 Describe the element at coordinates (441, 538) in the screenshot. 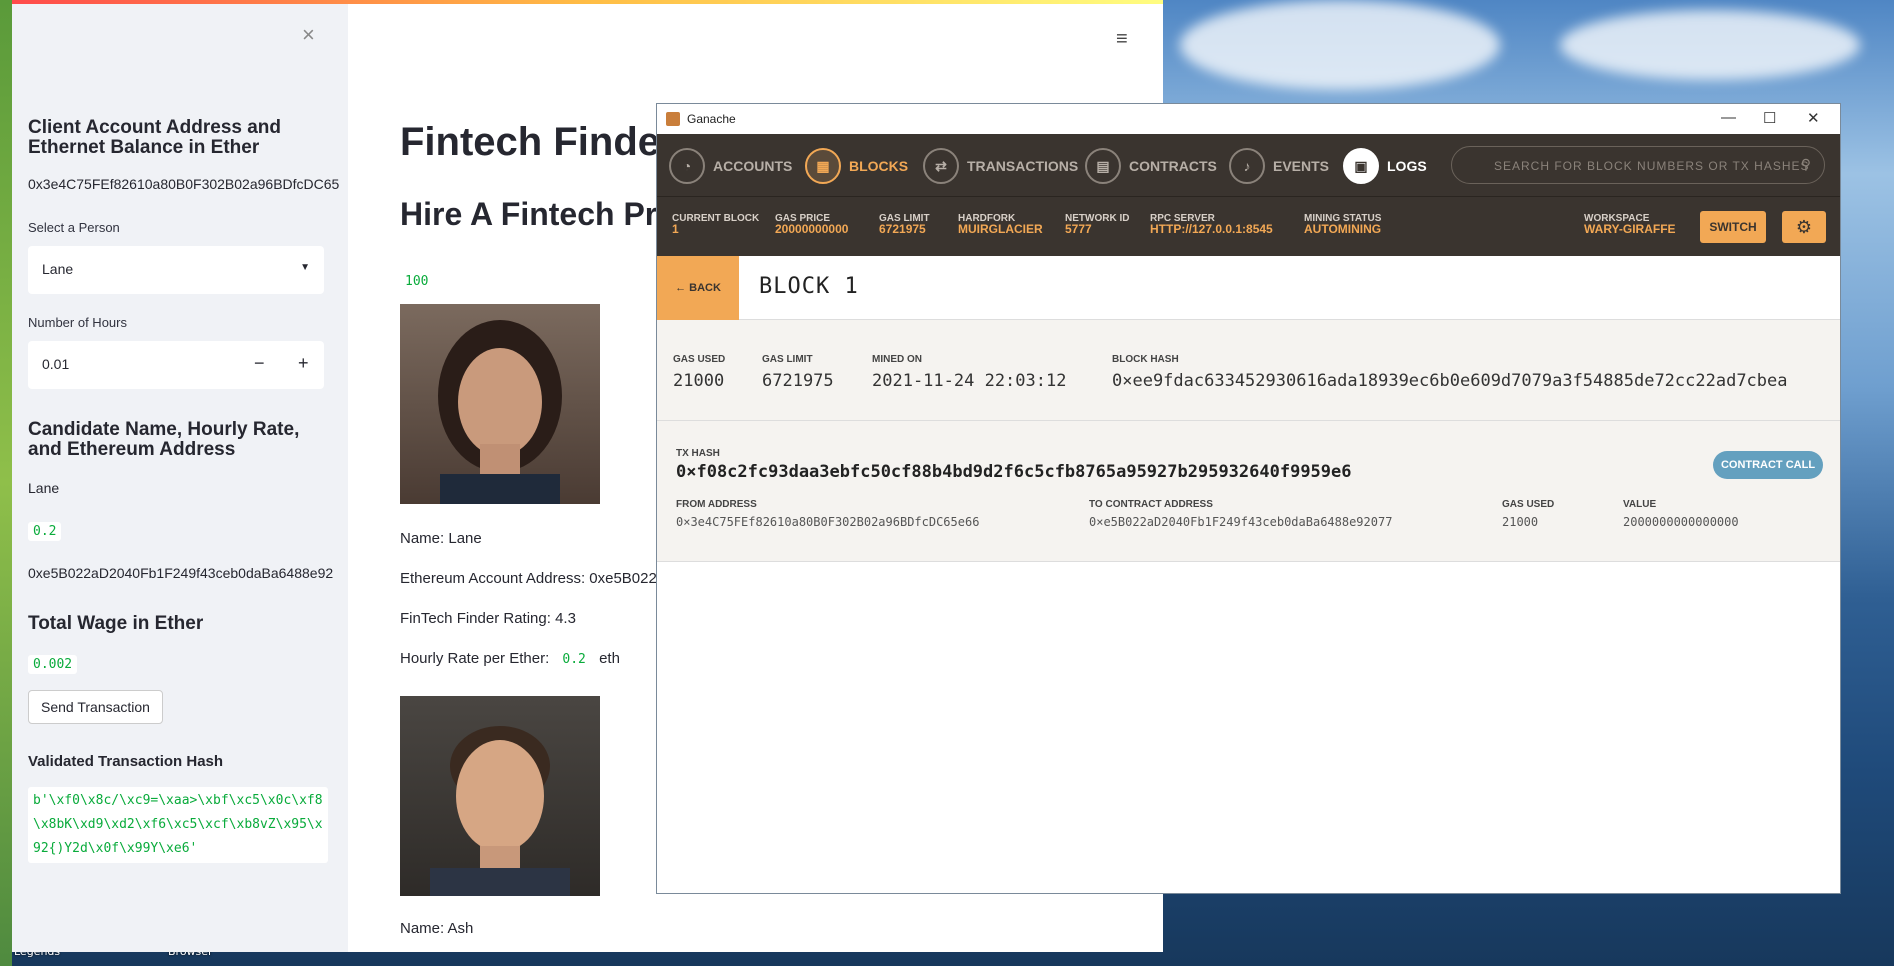

I see `candidate-name-text: Name: Lane` at that location.